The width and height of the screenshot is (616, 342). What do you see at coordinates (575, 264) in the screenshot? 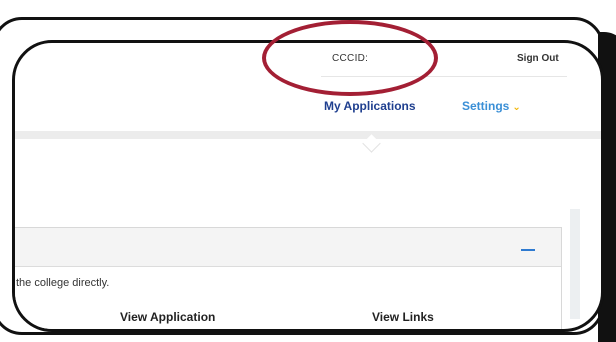
I see `scrollbar` at bounding box center [575, 264].